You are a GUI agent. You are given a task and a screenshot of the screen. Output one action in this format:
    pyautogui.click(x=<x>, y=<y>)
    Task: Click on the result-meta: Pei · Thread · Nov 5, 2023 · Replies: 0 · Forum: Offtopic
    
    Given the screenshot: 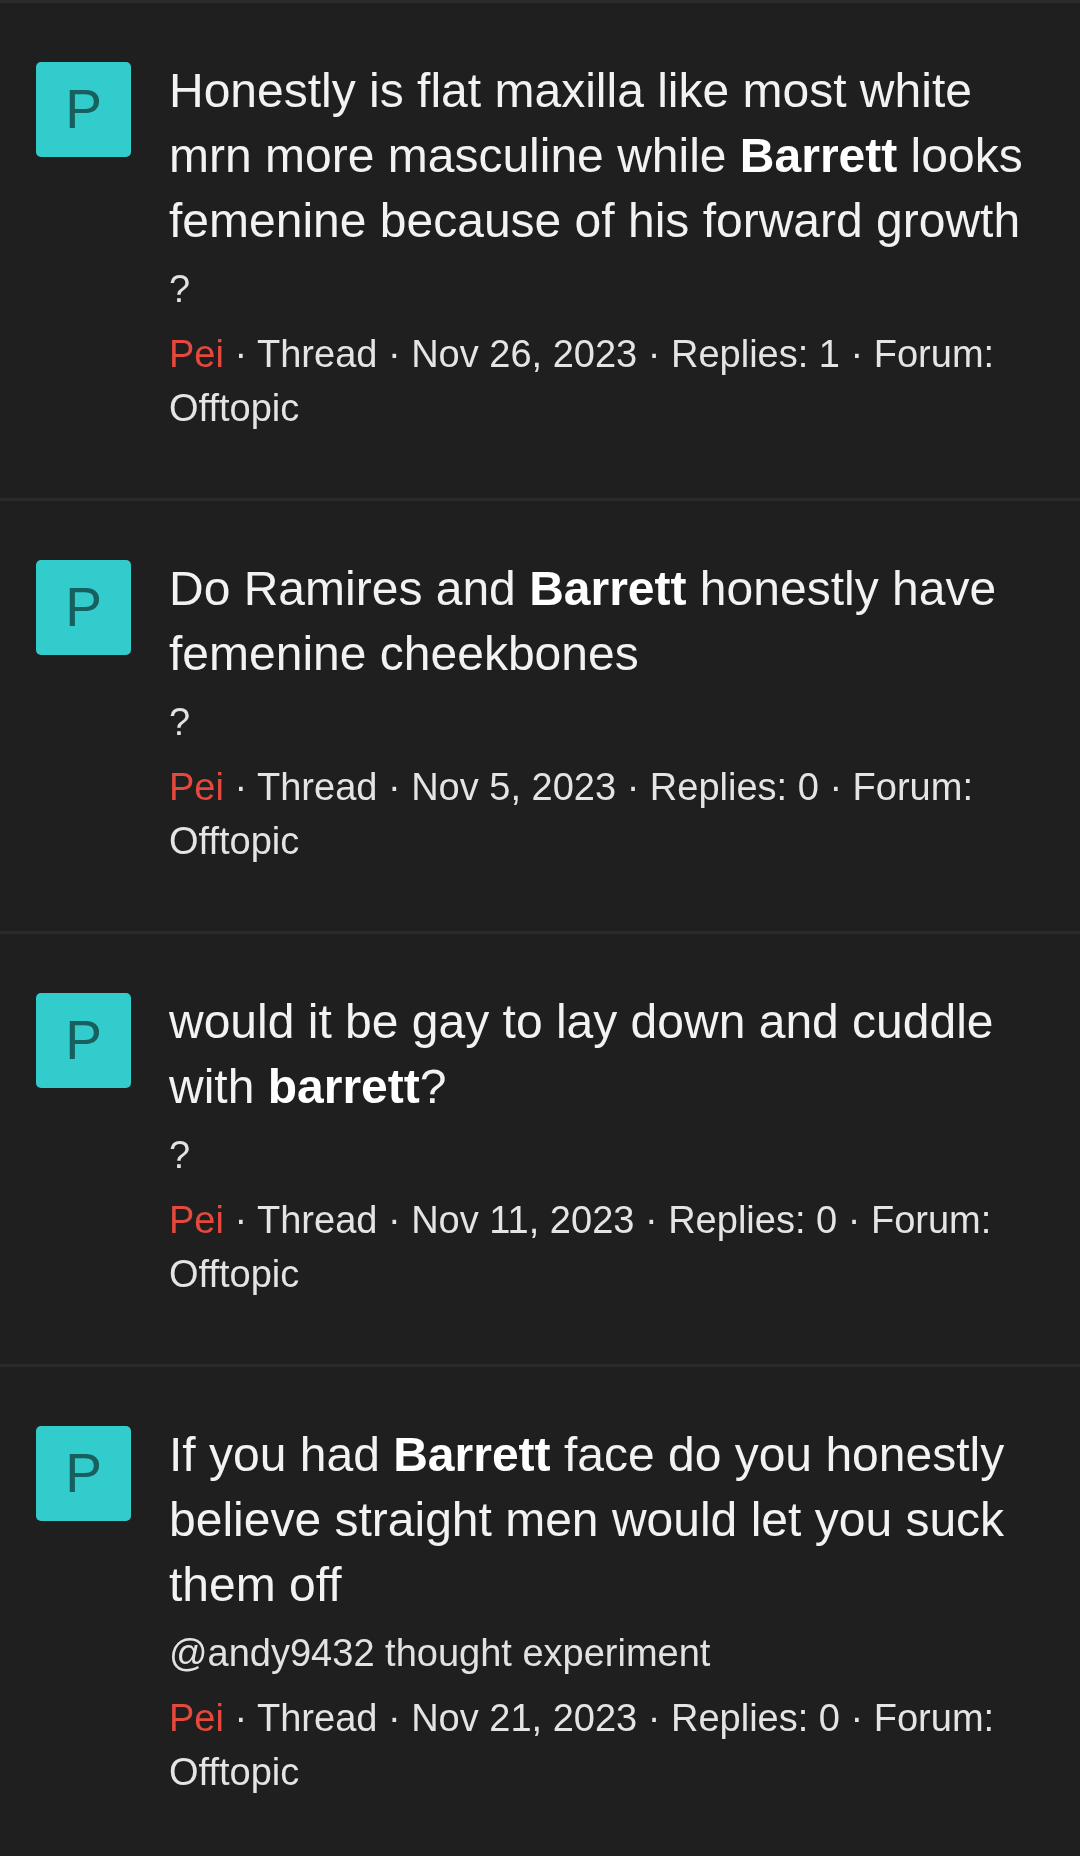 What is the action you would take?
    pyautogui.click(x=571, y=814)
    